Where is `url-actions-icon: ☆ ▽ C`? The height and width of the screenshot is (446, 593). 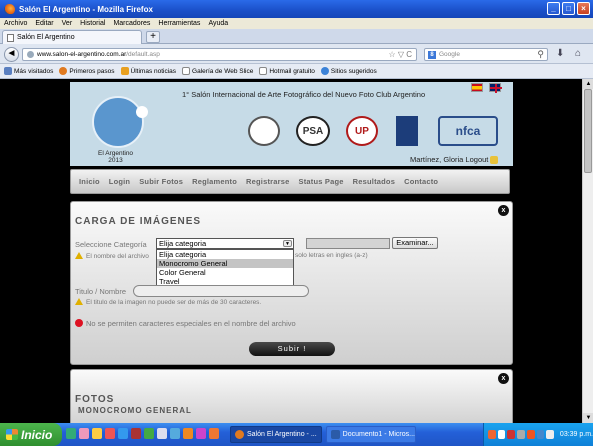
url-actions-icon: ☆ ▽ C is located at coordinates (400, 54).